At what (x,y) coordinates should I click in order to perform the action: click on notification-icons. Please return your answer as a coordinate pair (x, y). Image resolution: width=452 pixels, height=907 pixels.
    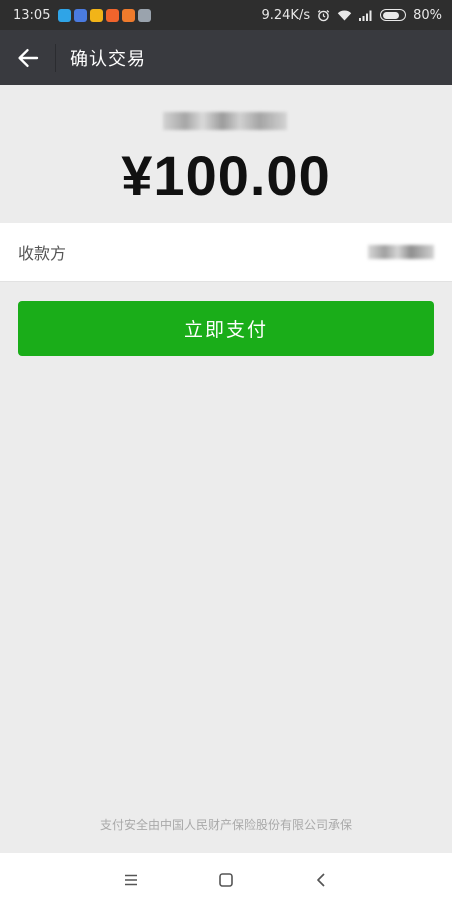
    Looking at the image, I should click on (105, 15).